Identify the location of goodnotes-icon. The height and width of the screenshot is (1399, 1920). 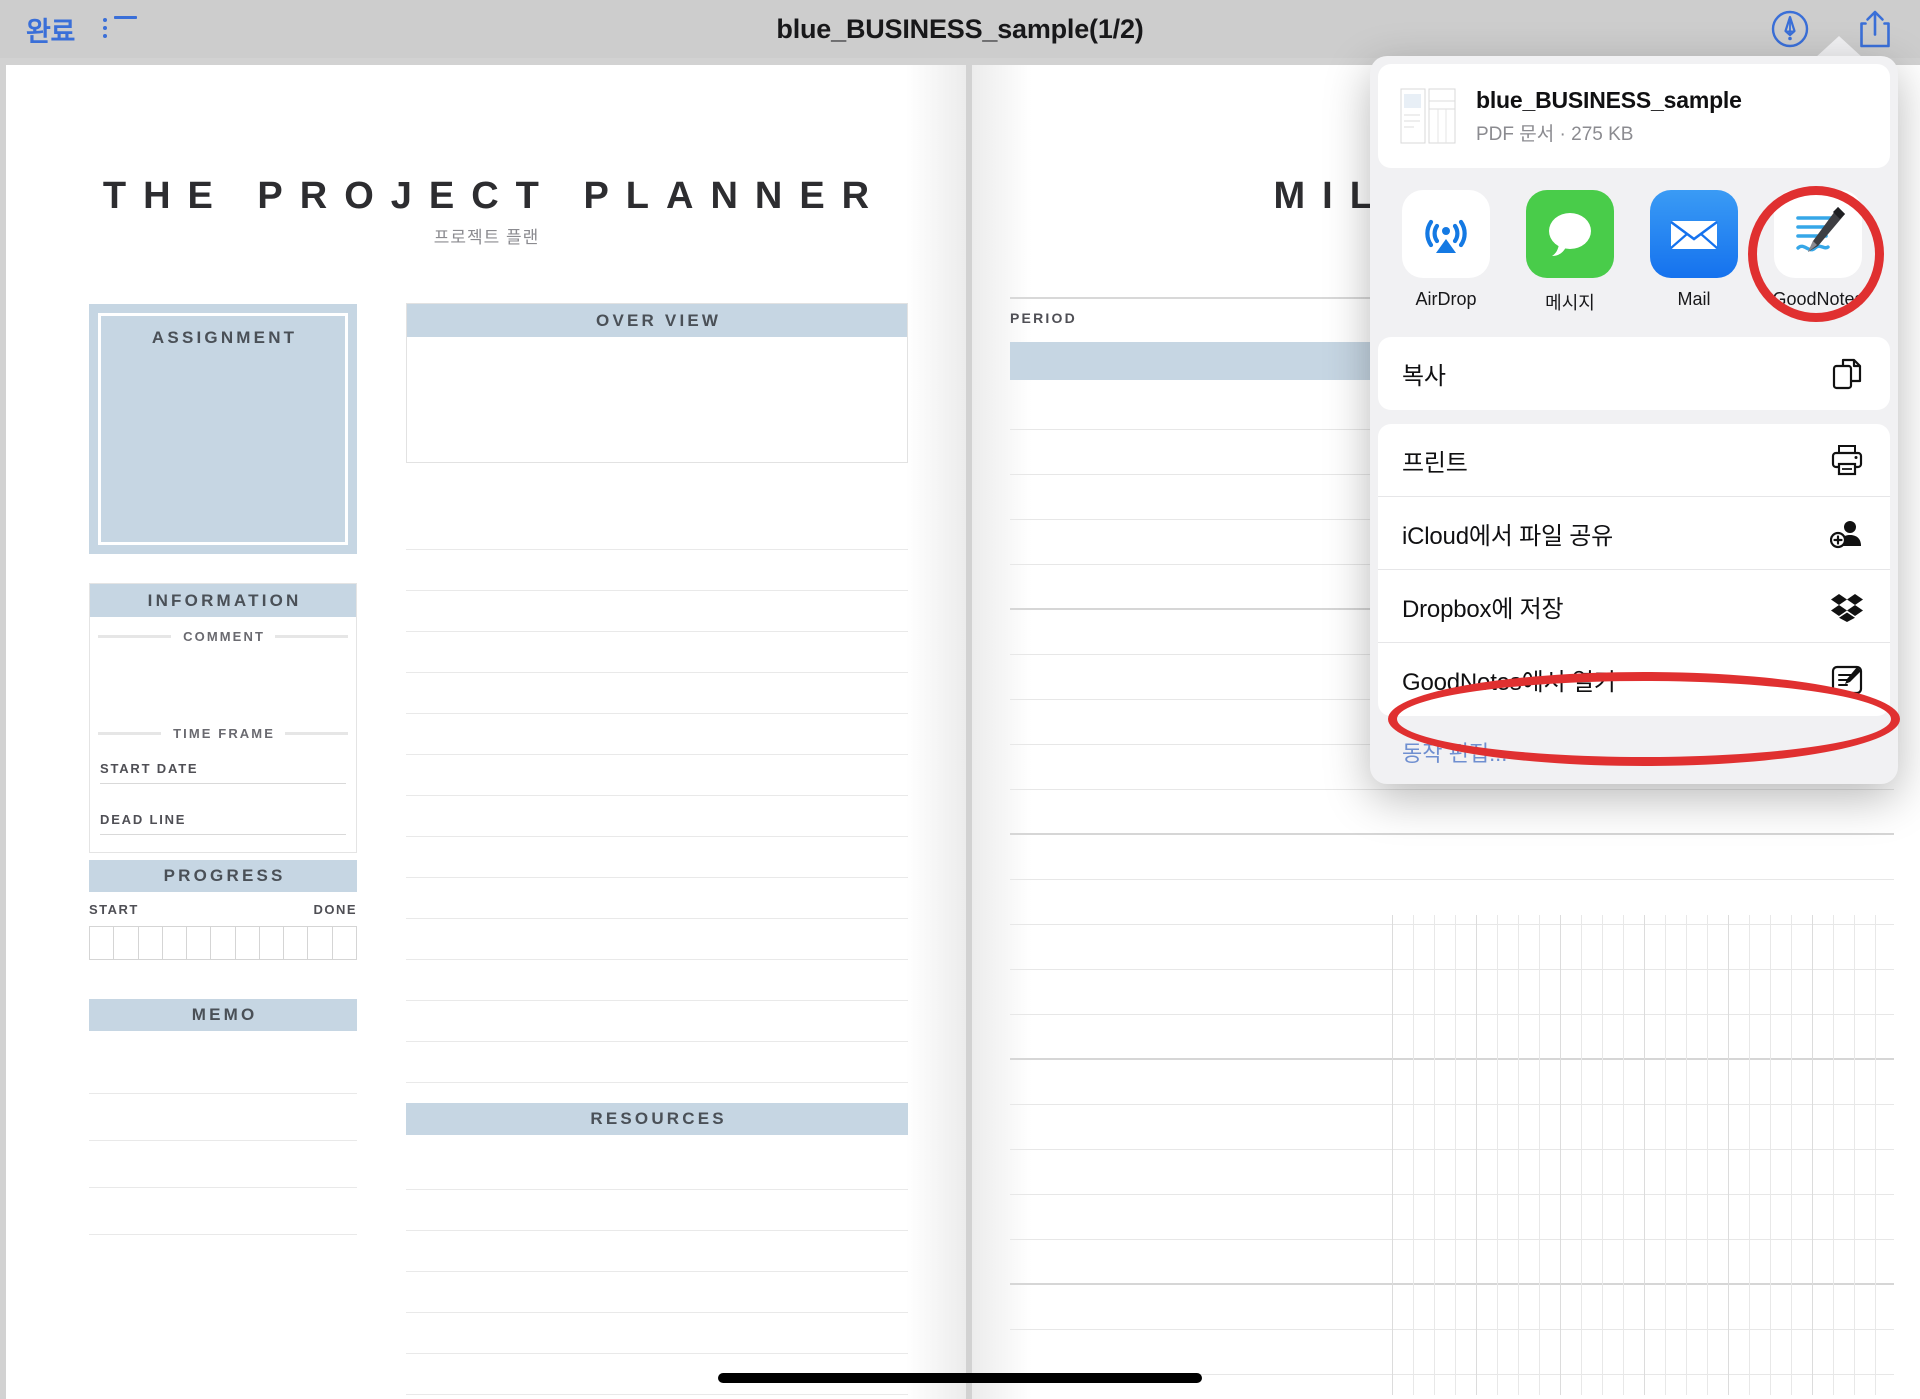
(1818, 234).